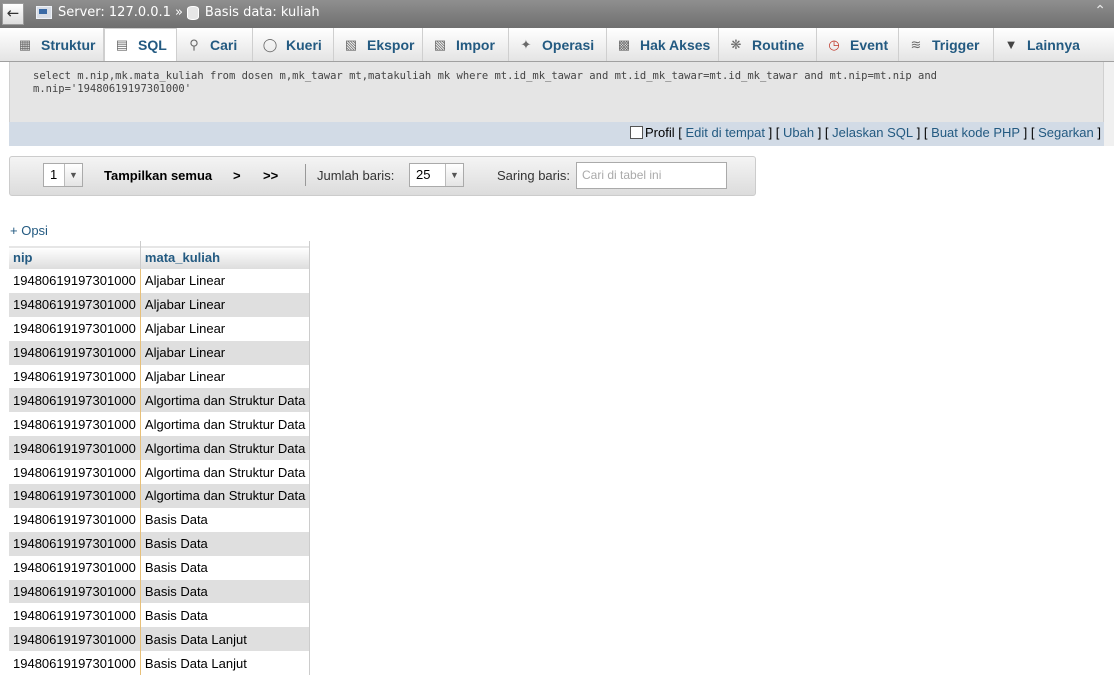 This screenshot has width=1114, height=675. Describe the element at coordinates (768, 44) in the screenshot. I see `tab-routine: ❋ Routine` at that location.